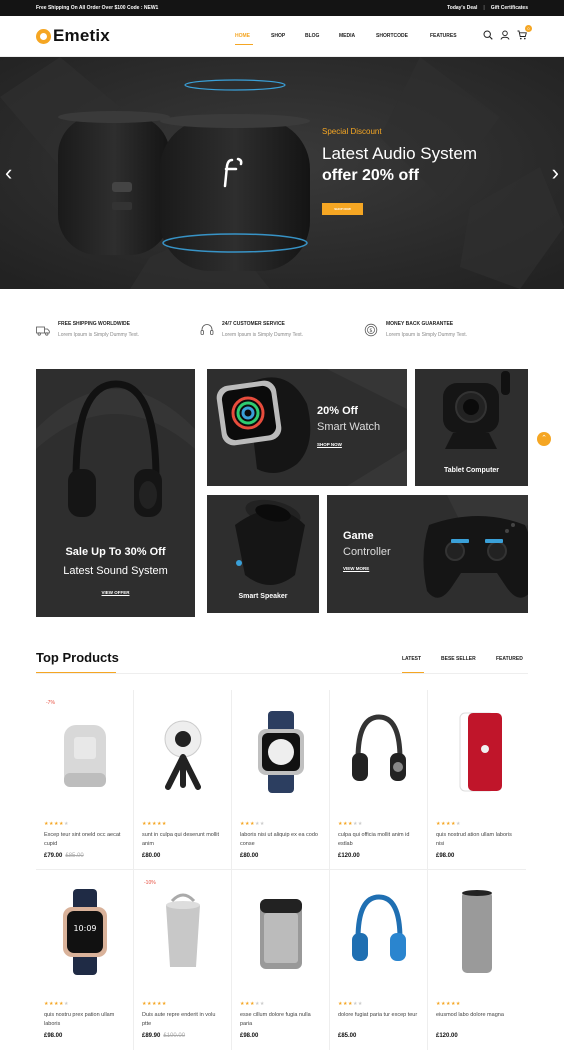 This screenshot has height=1050, width=564. Describe the element at coordinates (322, 36) in the screenshot. I see `nav-blog: BLOG` at that location.